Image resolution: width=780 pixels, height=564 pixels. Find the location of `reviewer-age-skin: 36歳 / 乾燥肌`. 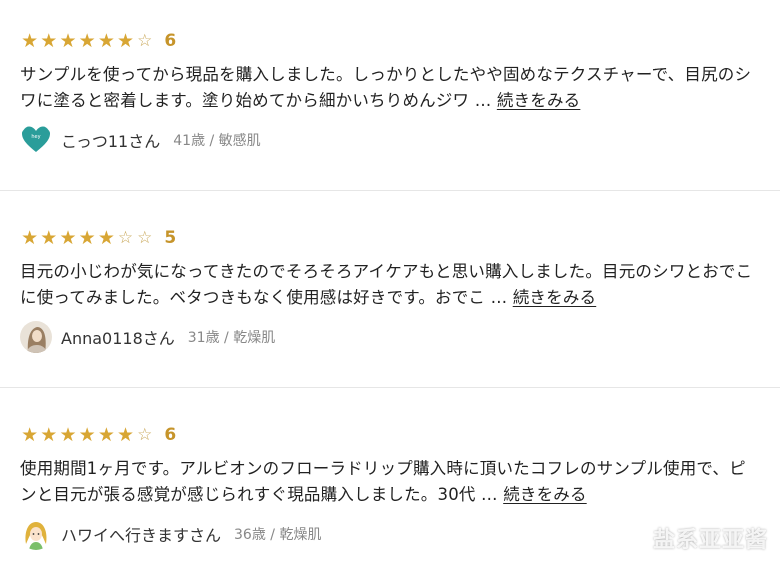

reviewer-age-skin: 36歳 / 乾燥肌 is located at coordinates (278, 535).